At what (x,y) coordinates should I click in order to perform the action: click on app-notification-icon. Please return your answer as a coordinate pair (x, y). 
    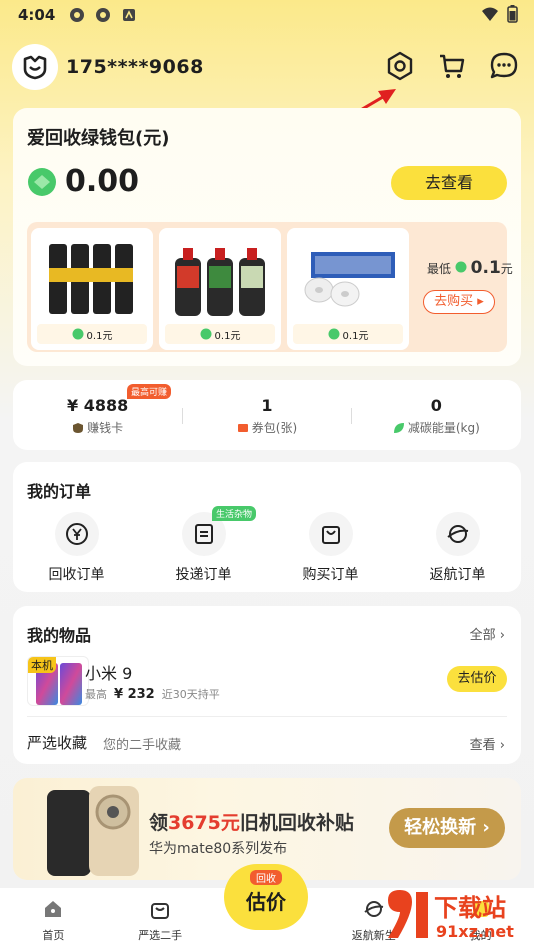
    Looking at the image, I should click on (129, 15).